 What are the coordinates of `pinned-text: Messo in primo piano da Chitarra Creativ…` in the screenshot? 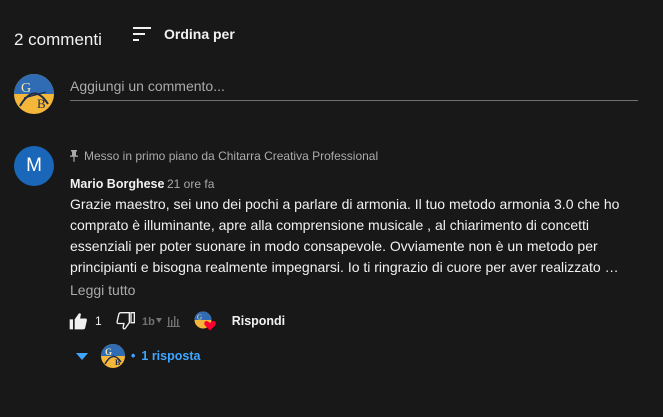 It's located at (231, 156).